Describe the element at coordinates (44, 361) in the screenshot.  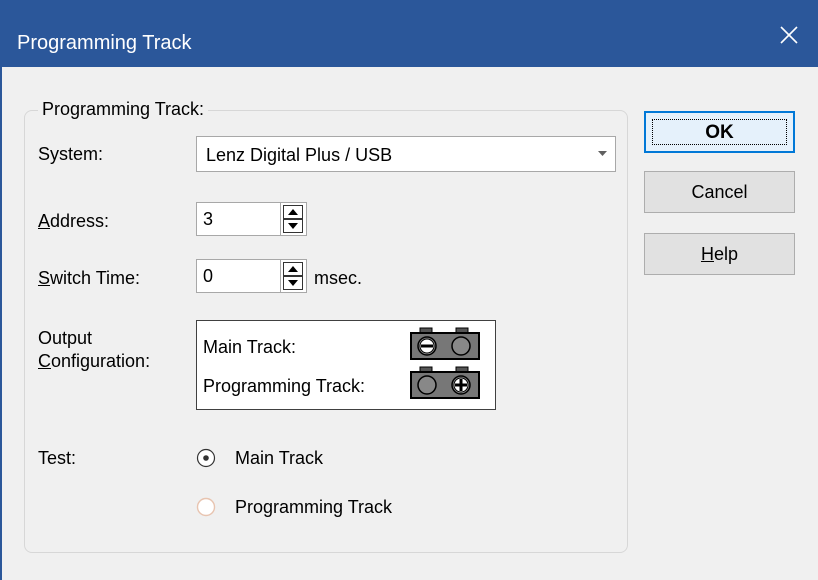
I see `output-accesskey: C` at that location.